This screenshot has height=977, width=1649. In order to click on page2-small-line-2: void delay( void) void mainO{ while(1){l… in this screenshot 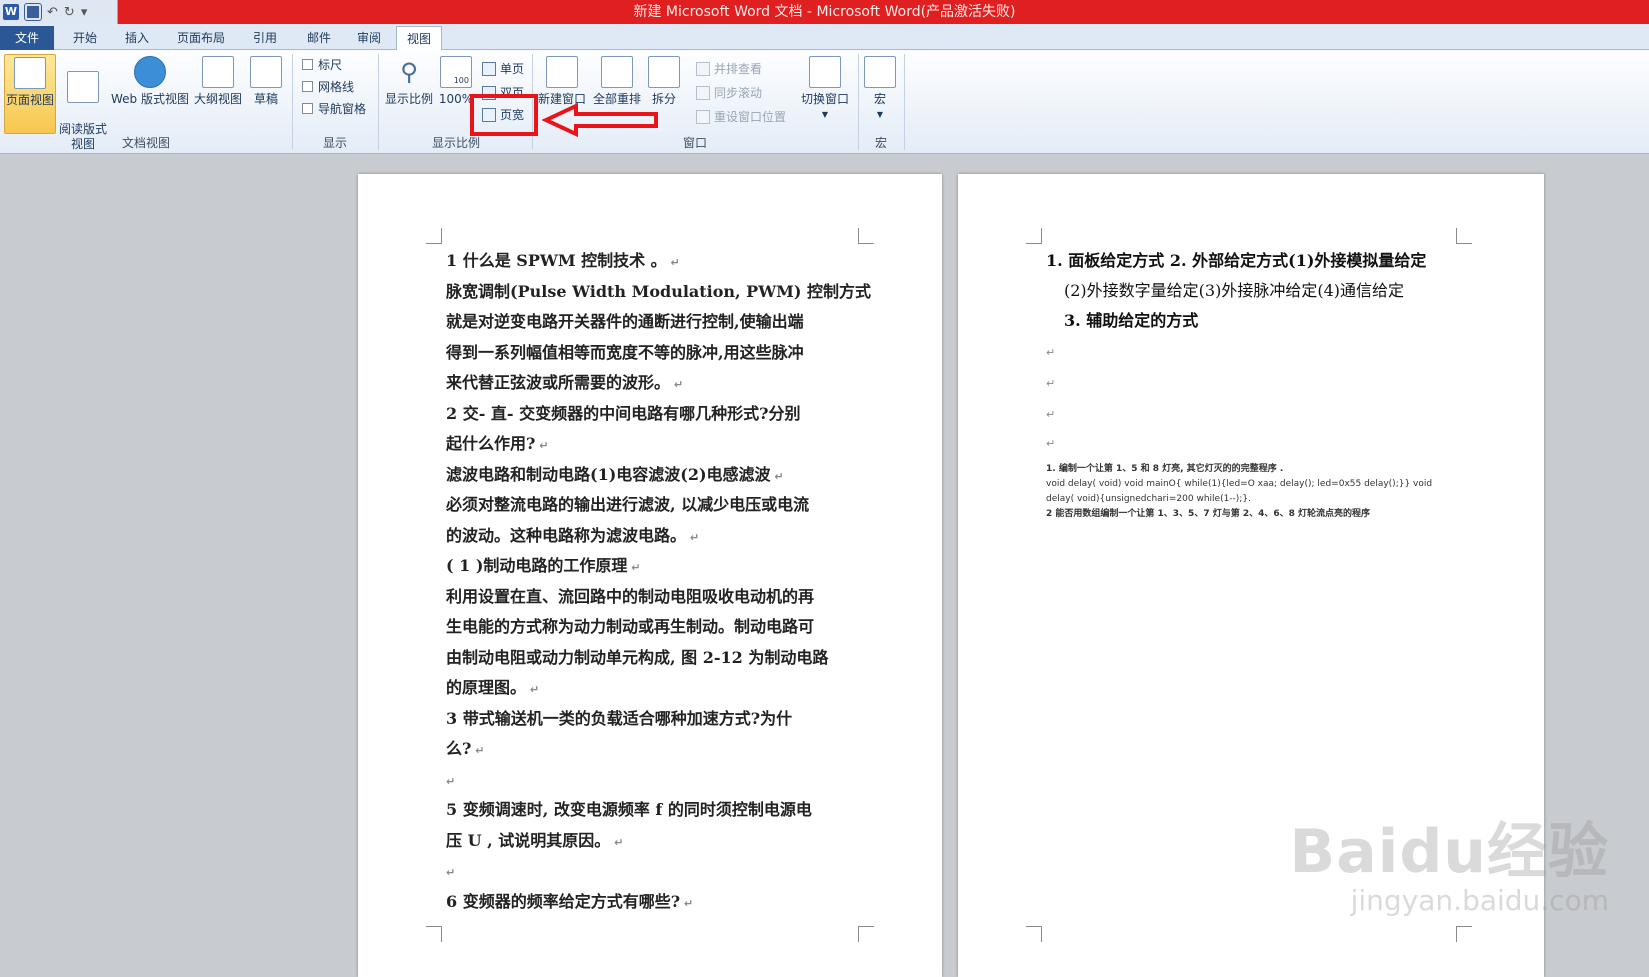, I will do `click(1239, 484)`.